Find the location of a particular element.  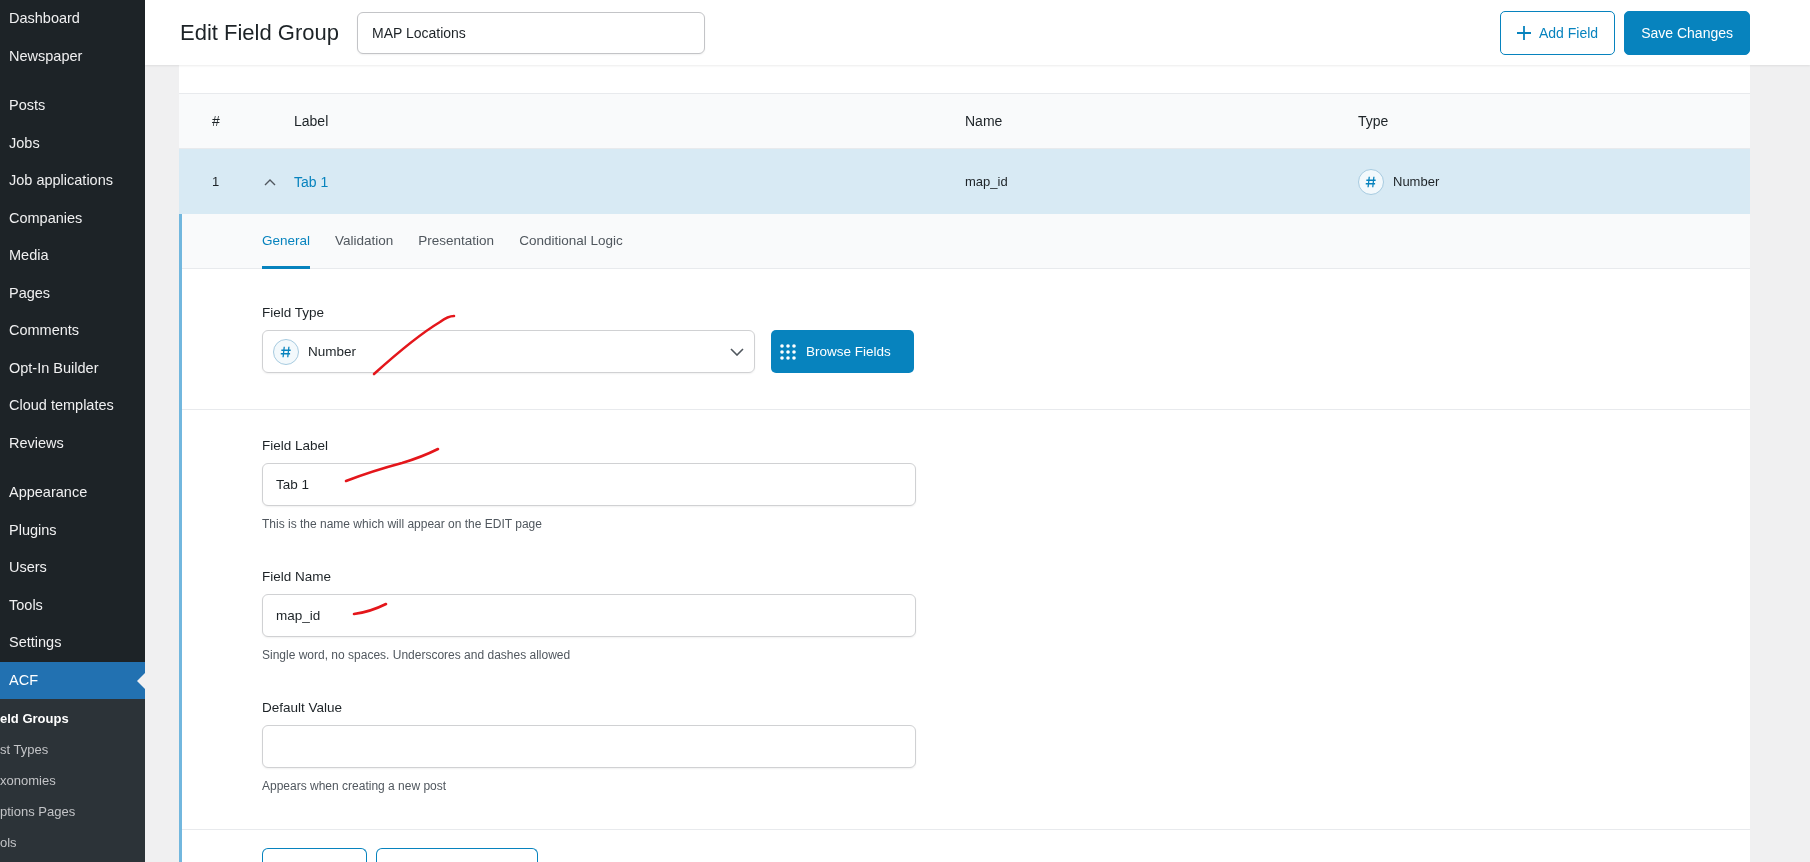

field-type: Number is located at coordinates (1416, 181).